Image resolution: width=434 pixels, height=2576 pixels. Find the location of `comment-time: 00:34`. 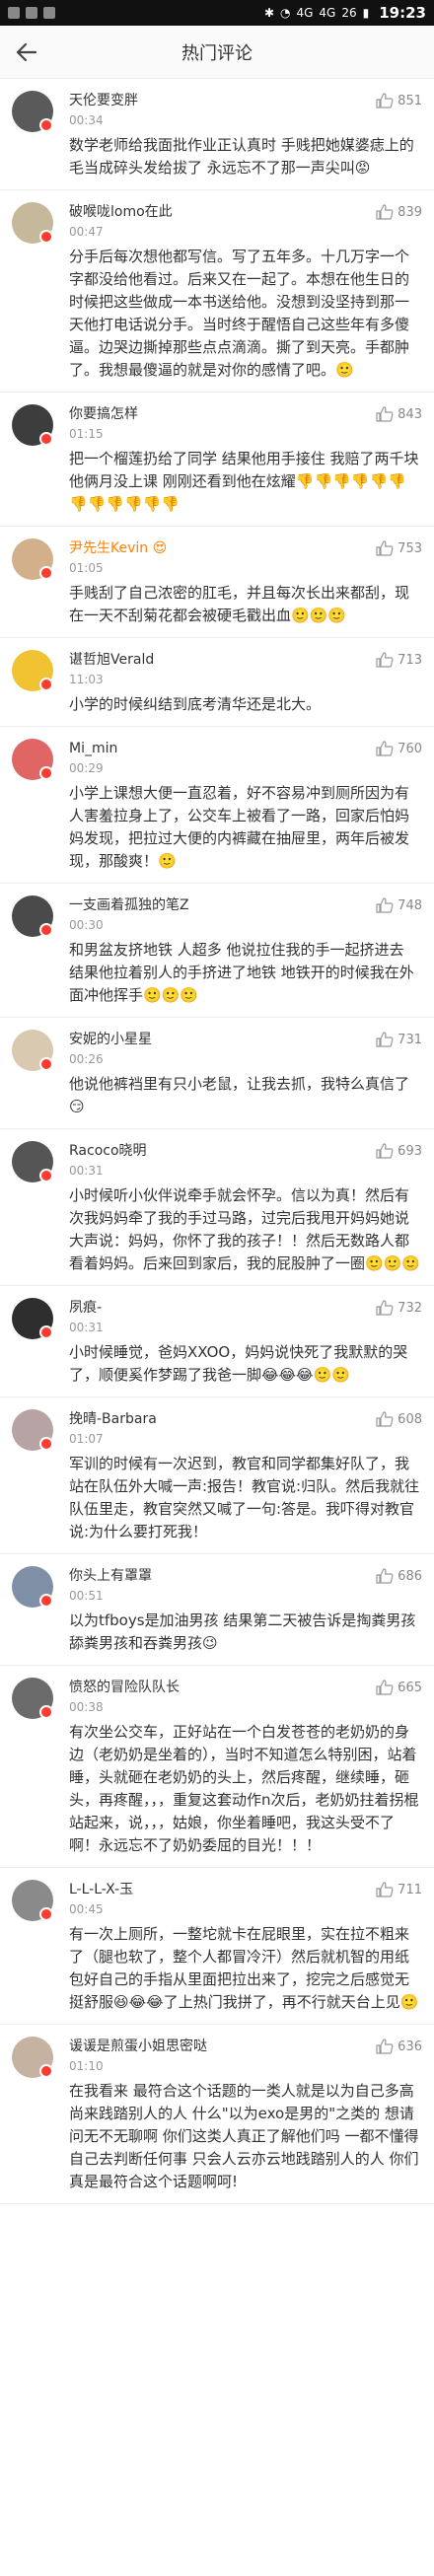

comment-time: 00:34 is located at coordinates (86, 120).